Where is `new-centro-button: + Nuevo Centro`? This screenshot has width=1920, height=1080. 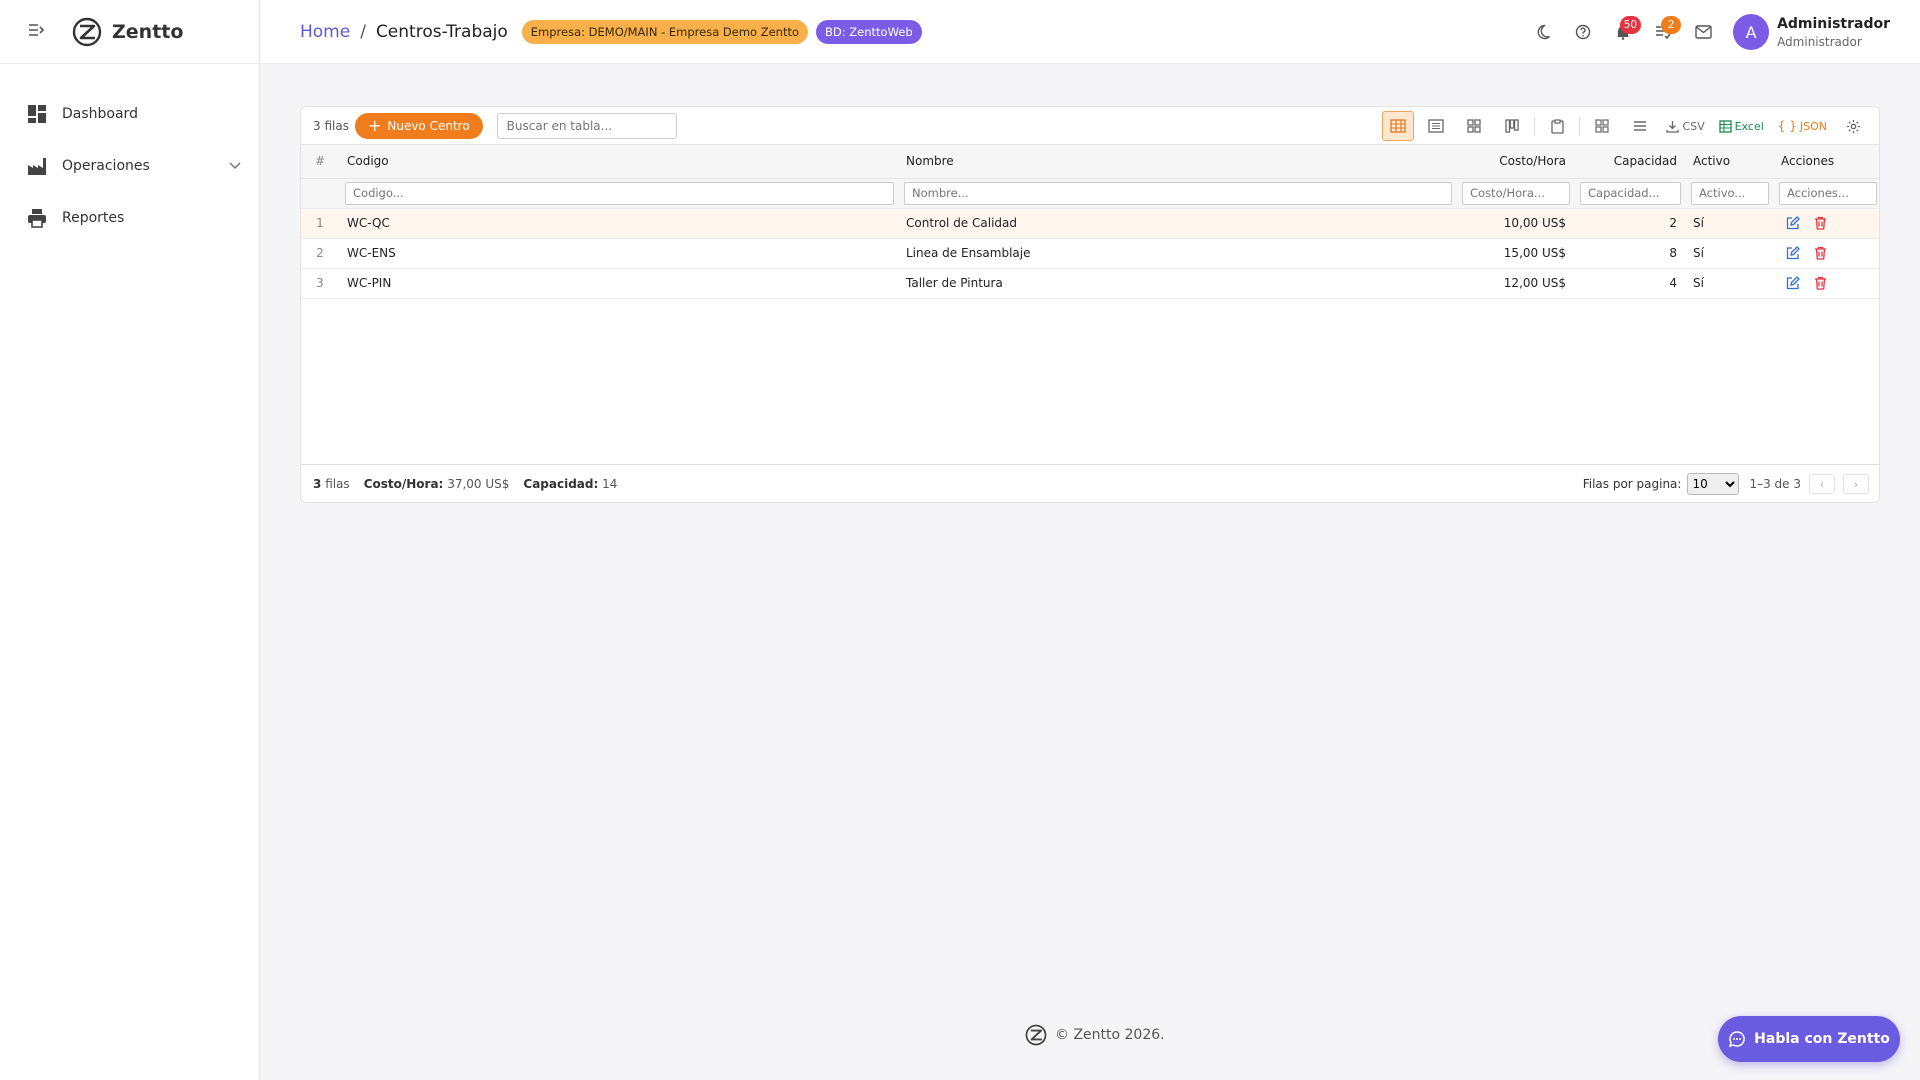
new-centro-button: + Nuevo Centro is located at coordinates (418, 125).